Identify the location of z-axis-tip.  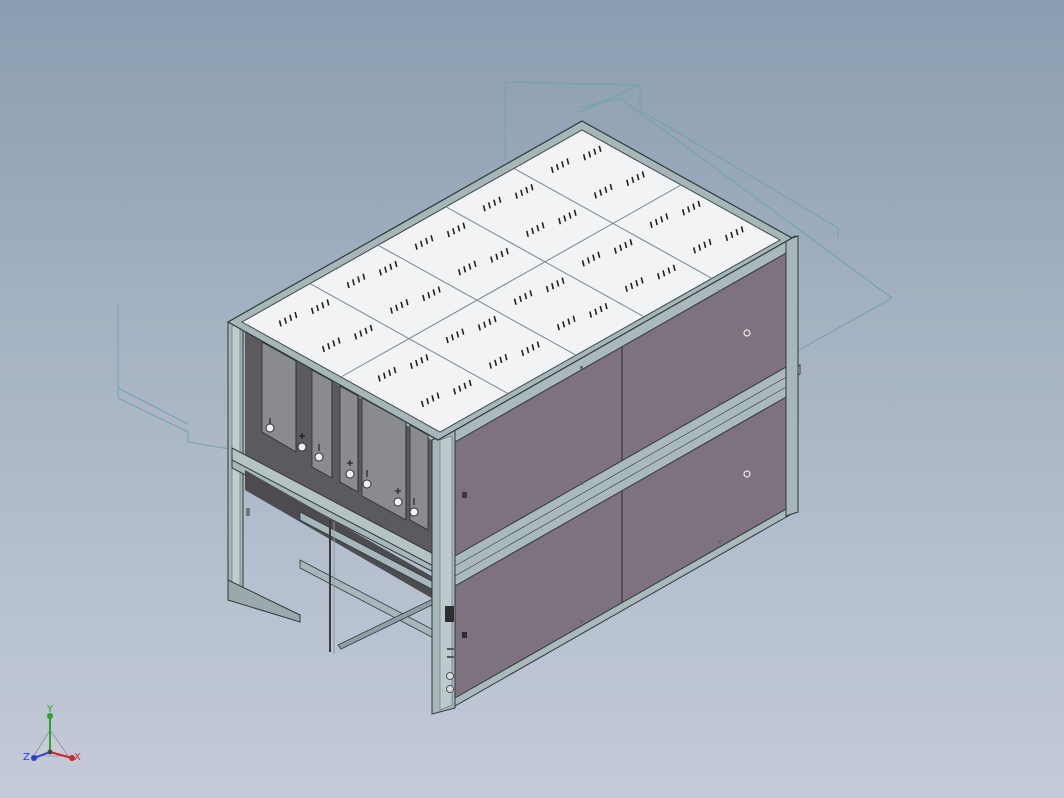
(34, 758).